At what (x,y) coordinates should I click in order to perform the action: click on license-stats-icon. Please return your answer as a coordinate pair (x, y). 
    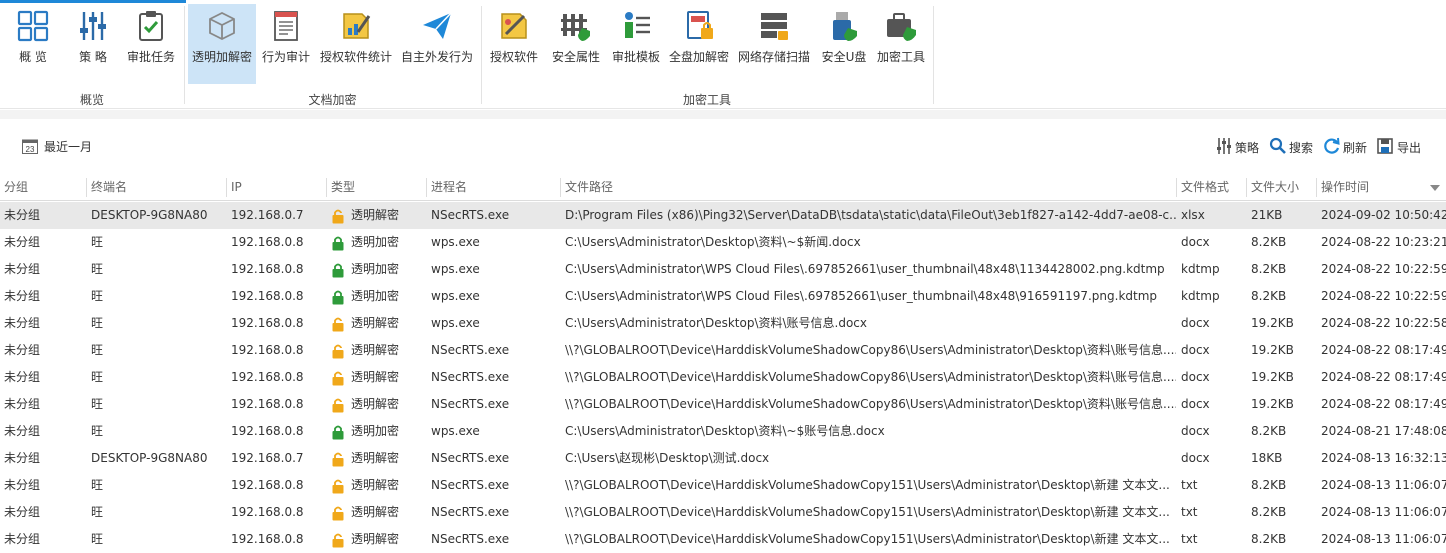
    Looking at the image, I should click on (357, 26).